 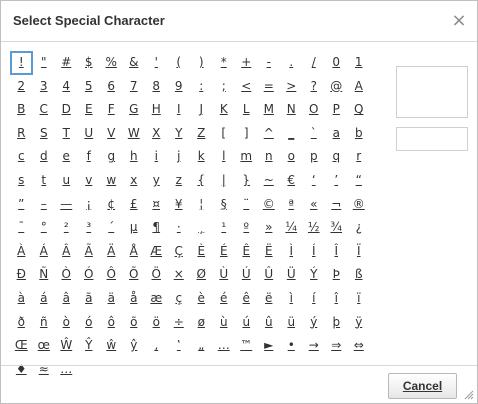 What do you see at coordinates (44, 134) in the screenshot?
I see `character-cell: S` at bounding box center [44, 134].